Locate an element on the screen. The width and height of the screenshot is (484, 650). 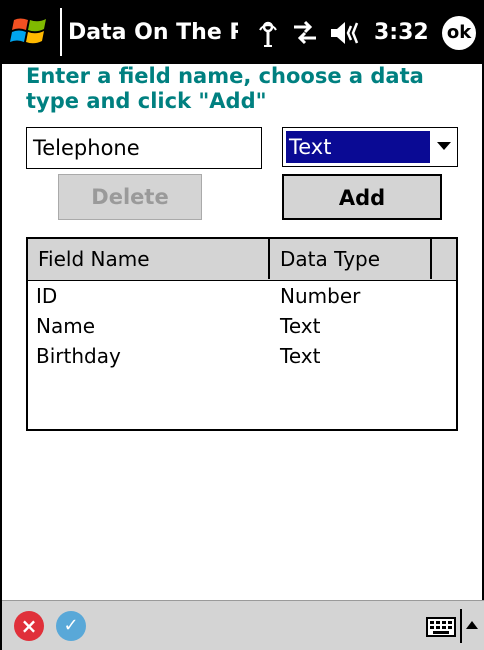
table-body: ID Number Name Text Birthday Text is located at coordinates (242, 326).